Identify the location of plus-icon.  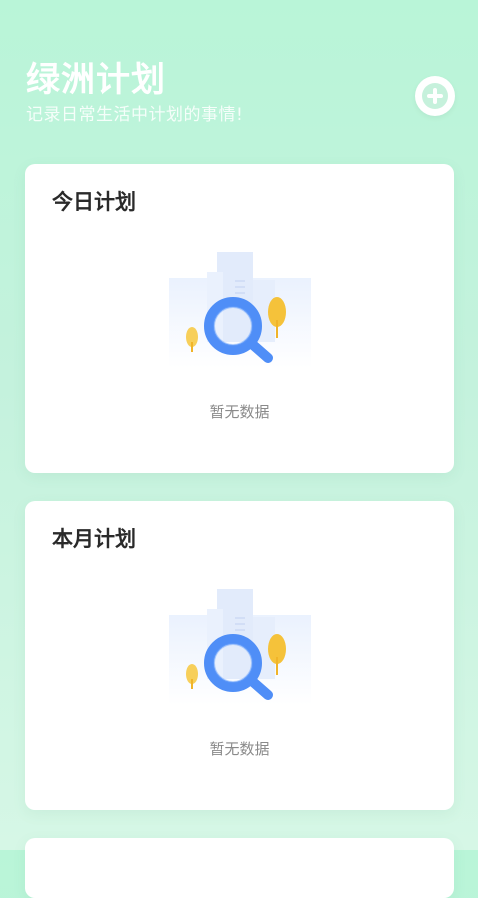
(435, 96).